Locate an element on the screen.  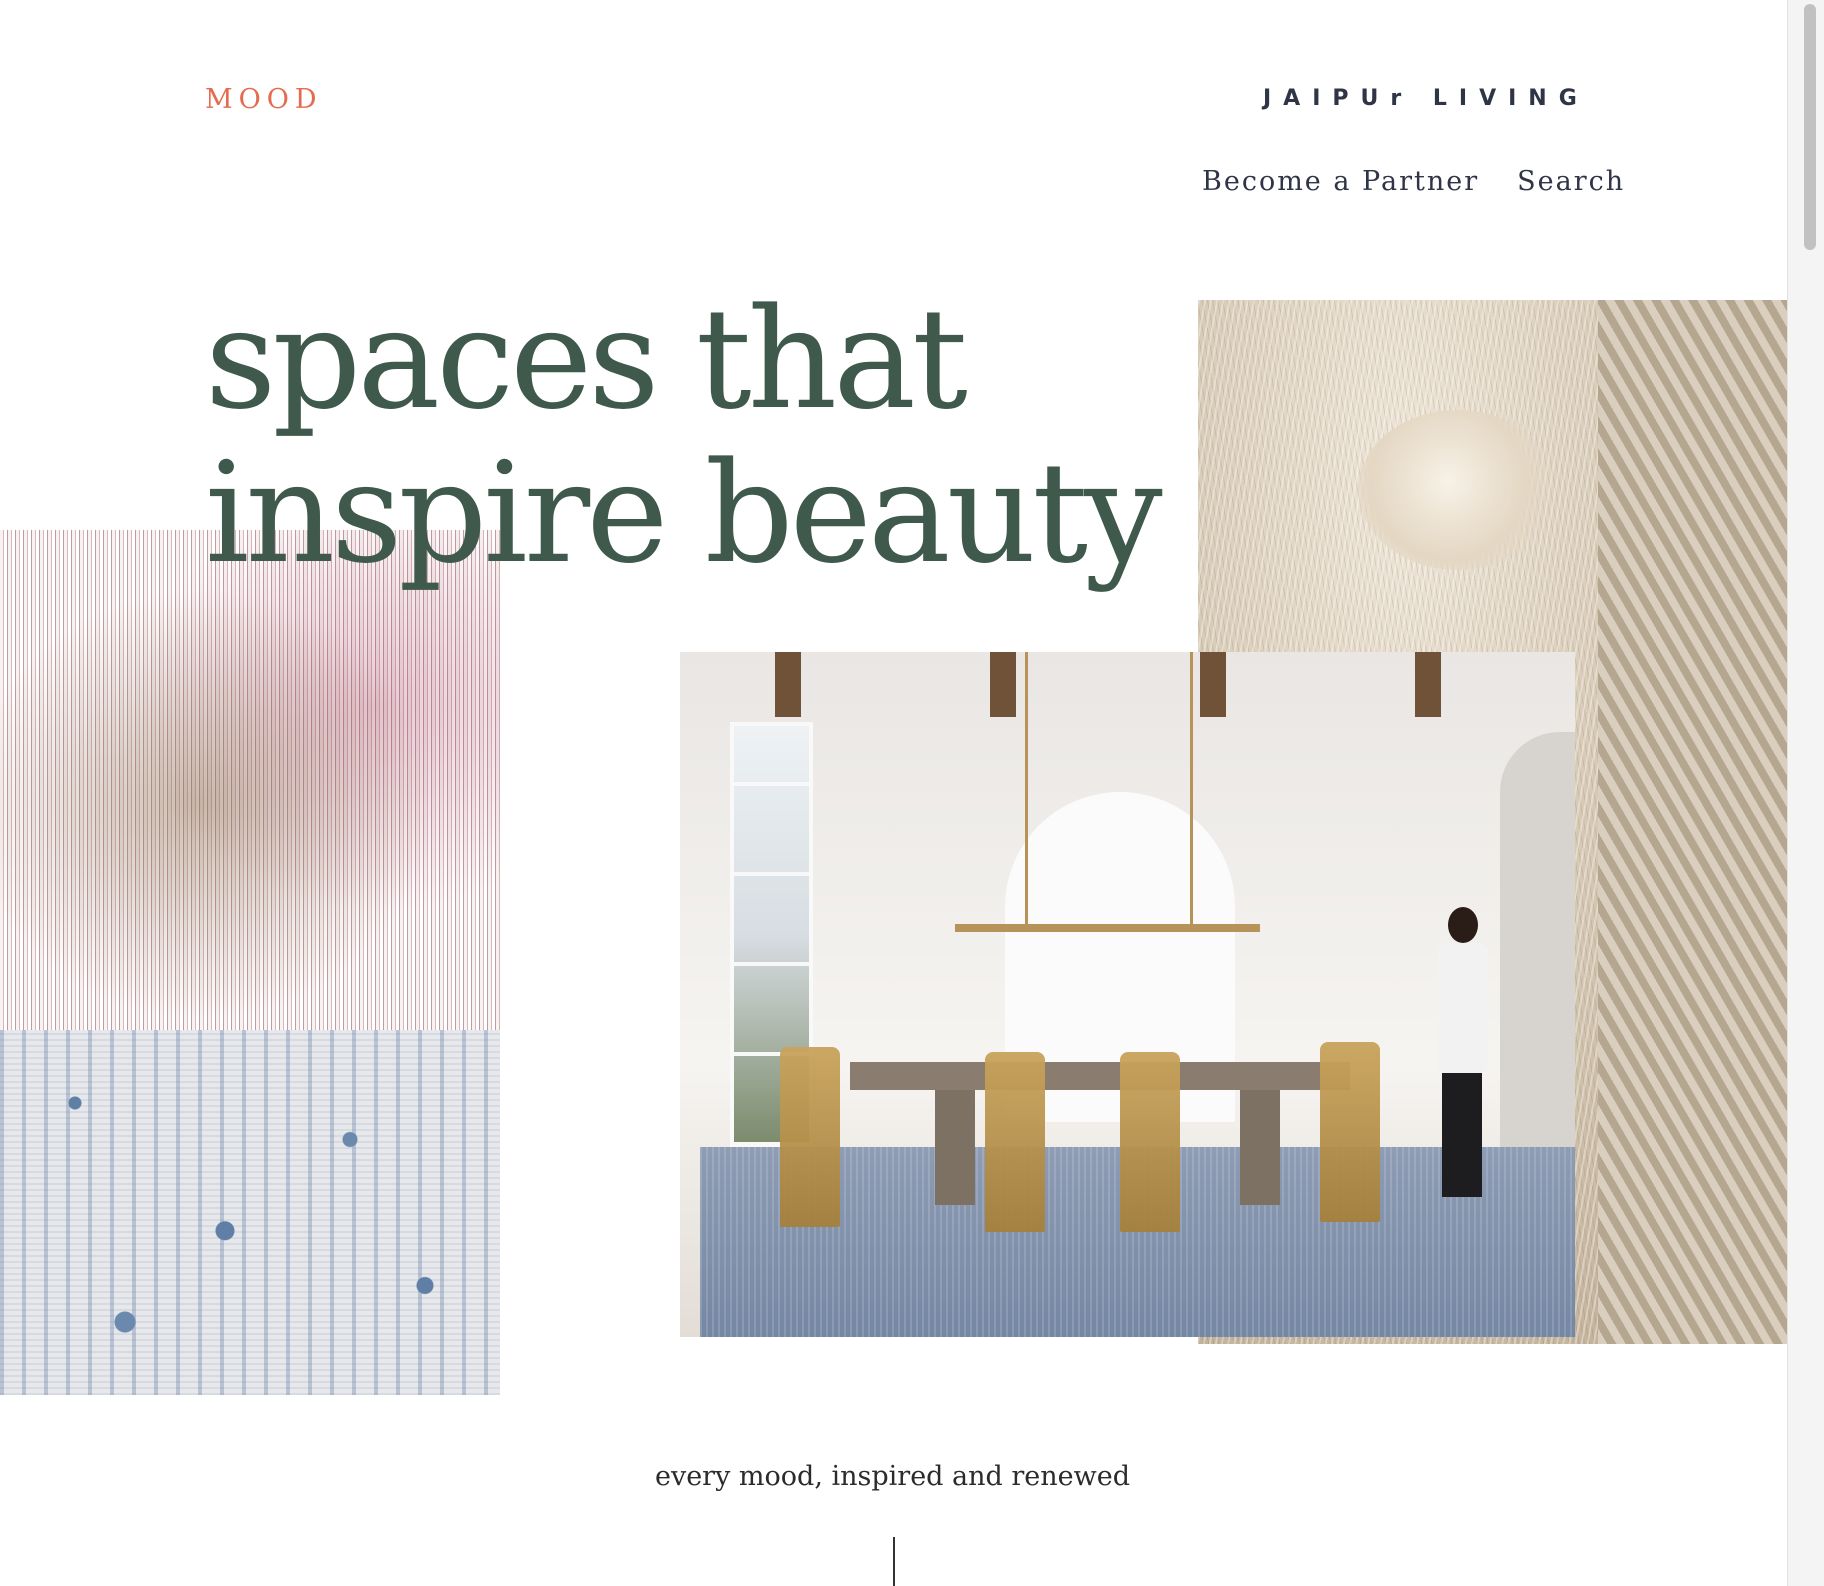
headline-line-2: inspire beauty is located at coordinates (684, 513).